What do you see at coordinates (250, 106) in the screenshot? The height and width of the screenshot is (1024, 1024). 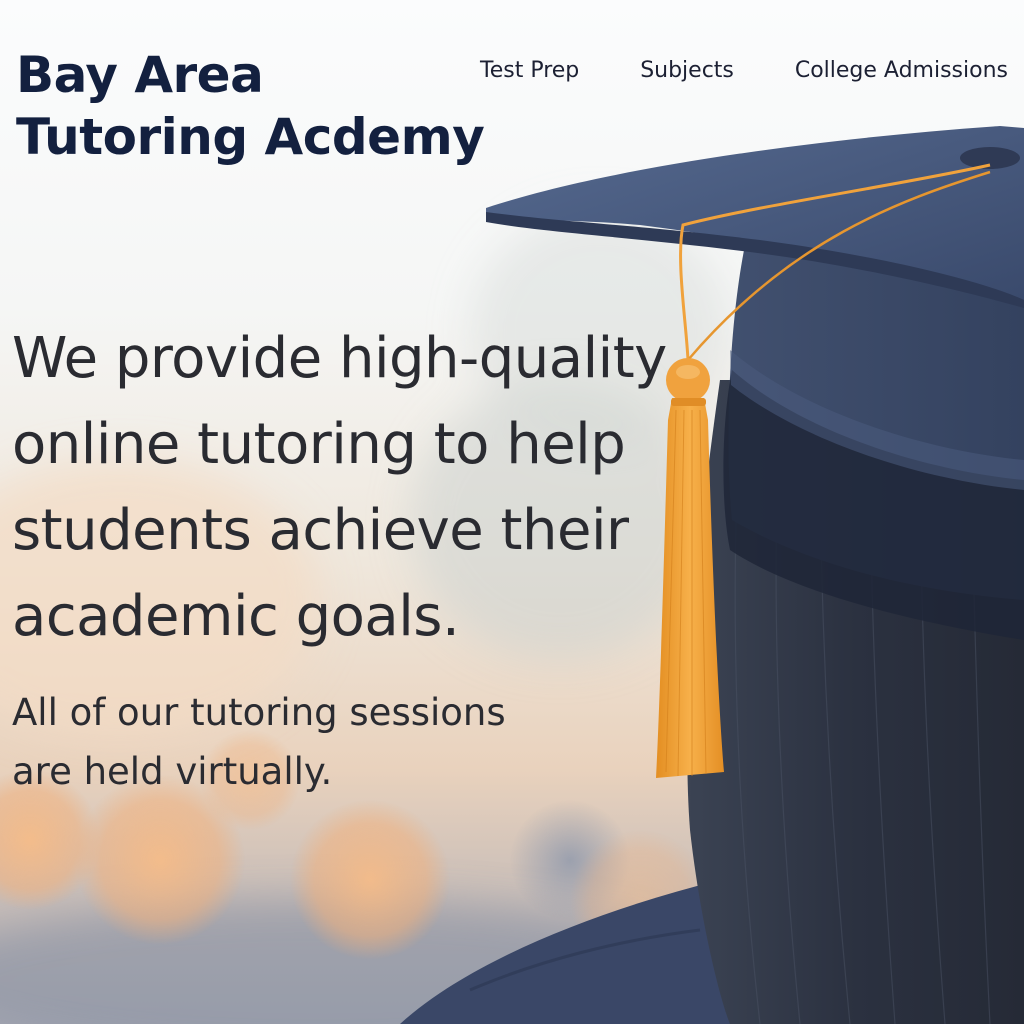 I see `site-logo: Bay Area Tutoring Acdemy` at bounding box center [250, 106].